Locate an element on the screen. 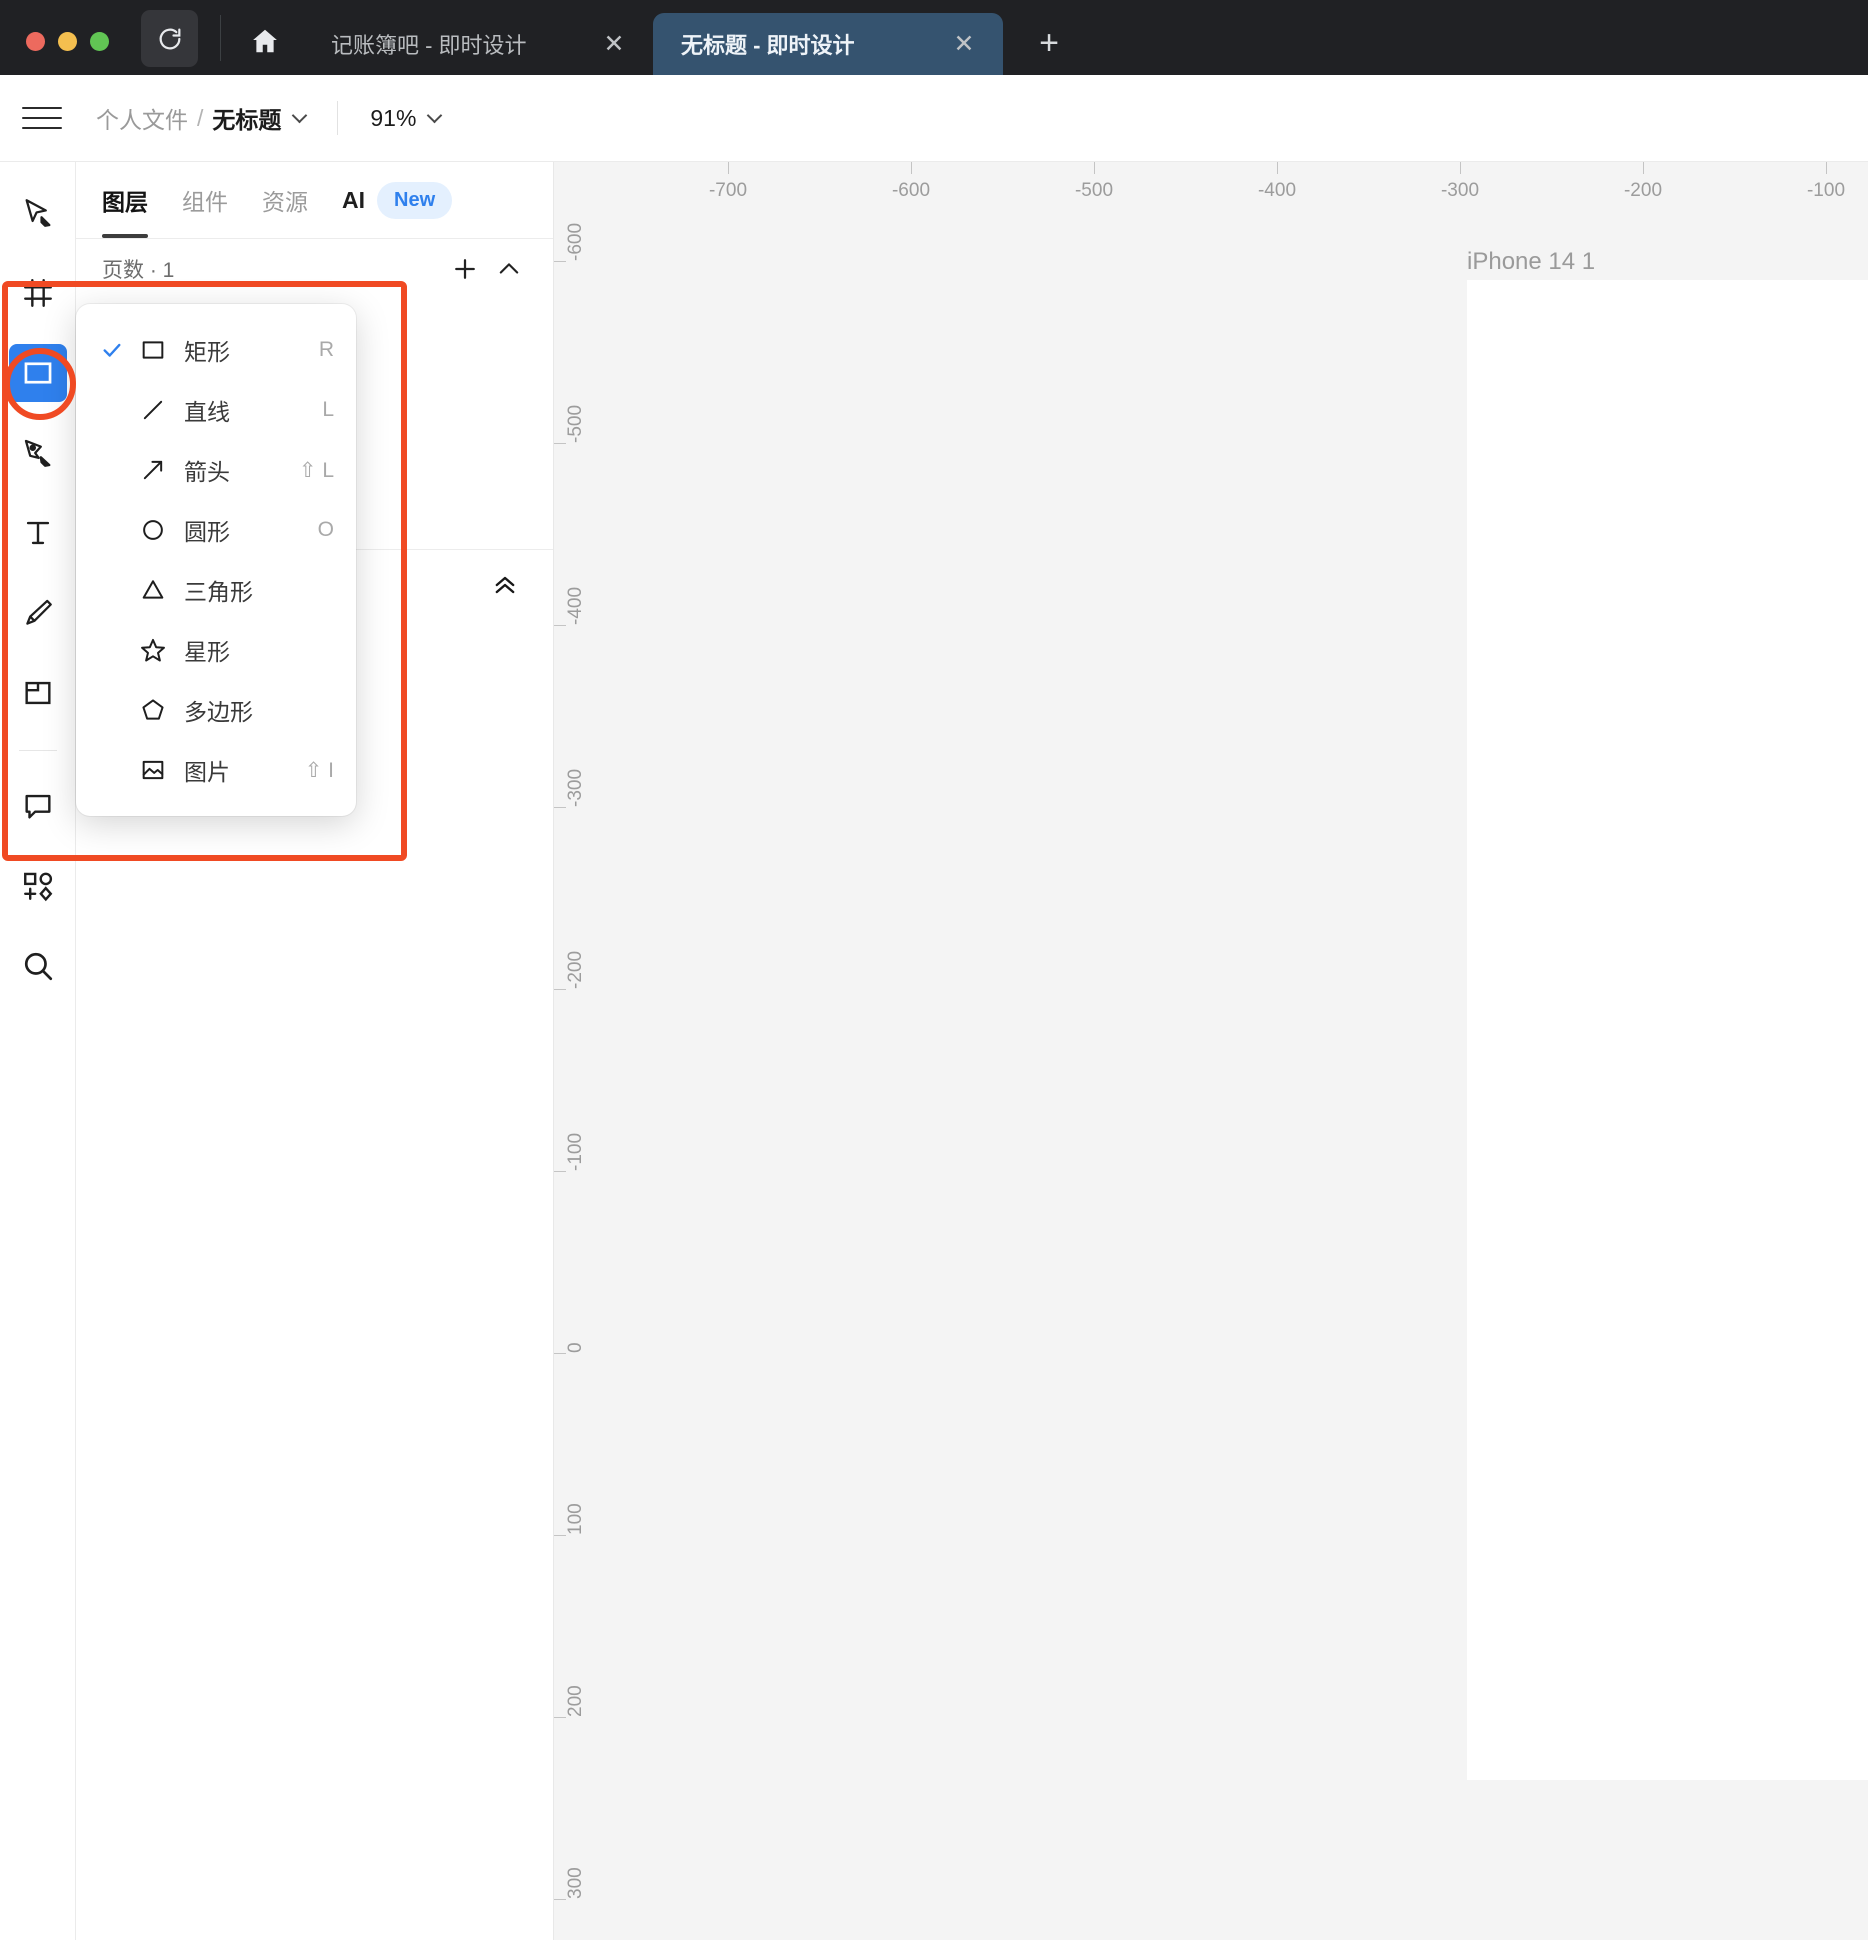  breadcrumb: 个人文件 / 无标题 is located at coordinates (202, 118).